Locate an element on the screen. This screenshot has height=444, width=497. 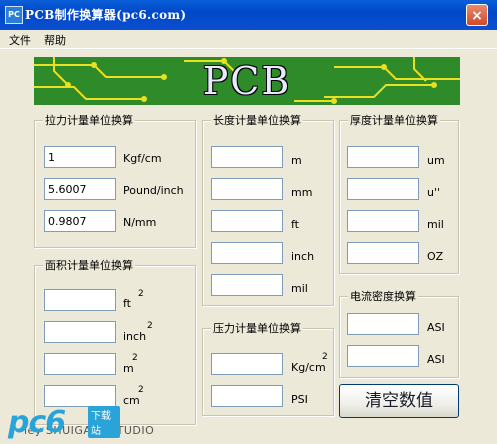
tension-n-mm-input is located at coordinates (80, 221).